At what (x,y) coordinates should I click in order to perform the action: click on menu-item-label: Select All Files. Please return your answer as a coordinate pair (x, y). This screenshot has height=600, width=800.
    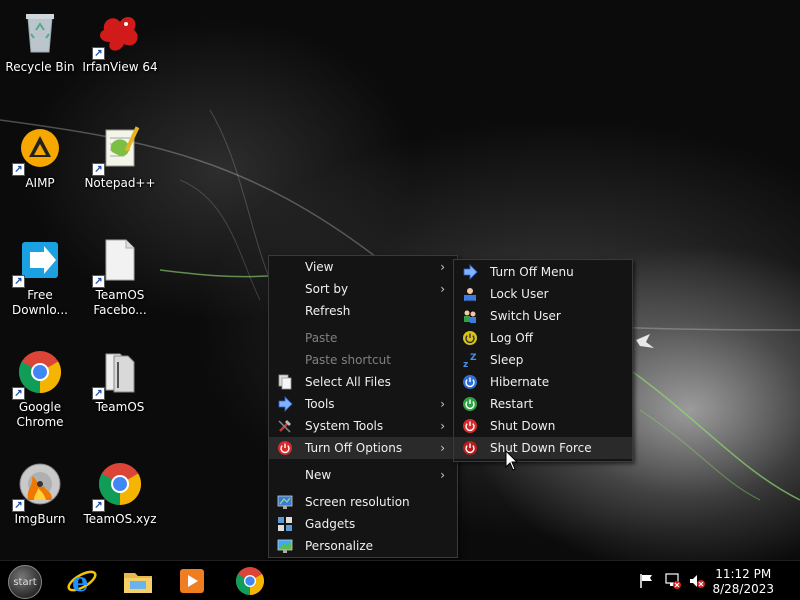
    Looking at the image, I should click on (348, 382).